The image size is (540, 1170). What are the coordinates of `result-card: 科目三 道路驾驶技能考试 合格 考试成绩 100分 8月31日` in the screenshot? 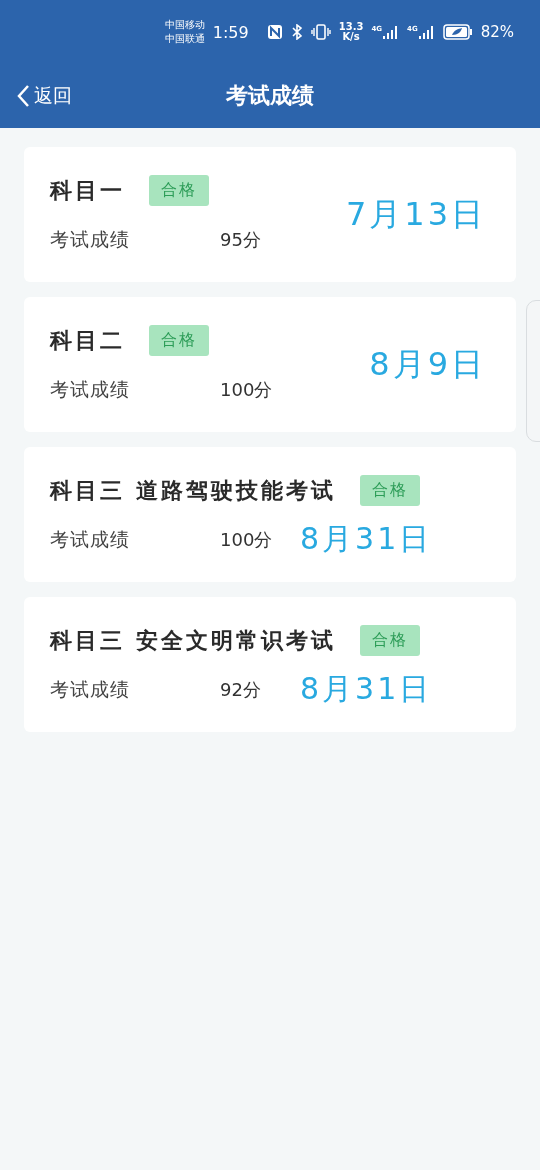 It's located at (270, 514).